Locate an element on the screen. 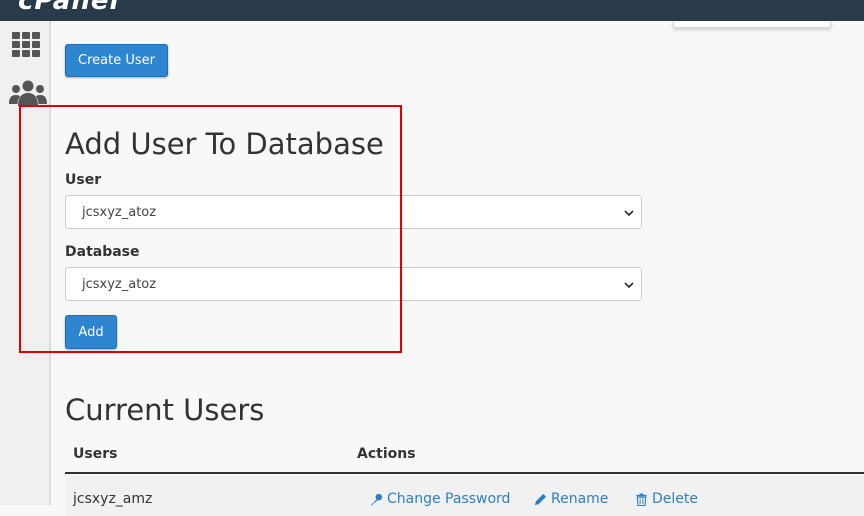 The image size is (864, 516). user-select: jcsxyz_atoz is located at coordinates (353, 212).